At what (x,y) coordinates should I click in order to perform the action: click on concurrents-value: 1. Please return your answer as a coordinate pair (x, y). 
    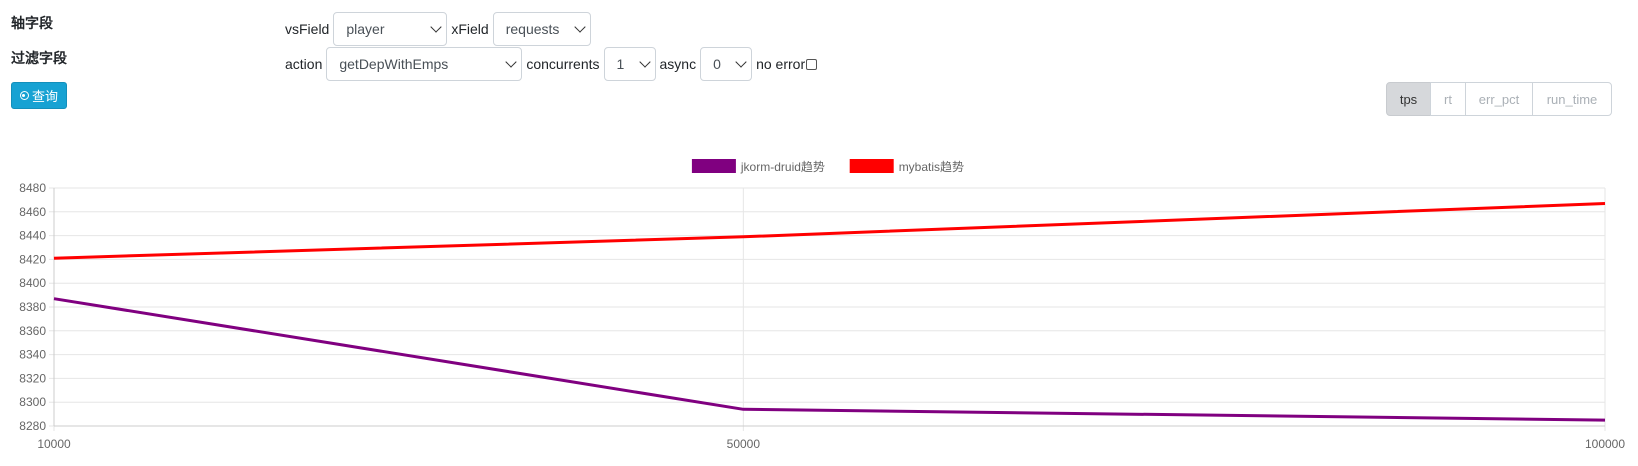
    Looking at the image, I should click on (620, 64).